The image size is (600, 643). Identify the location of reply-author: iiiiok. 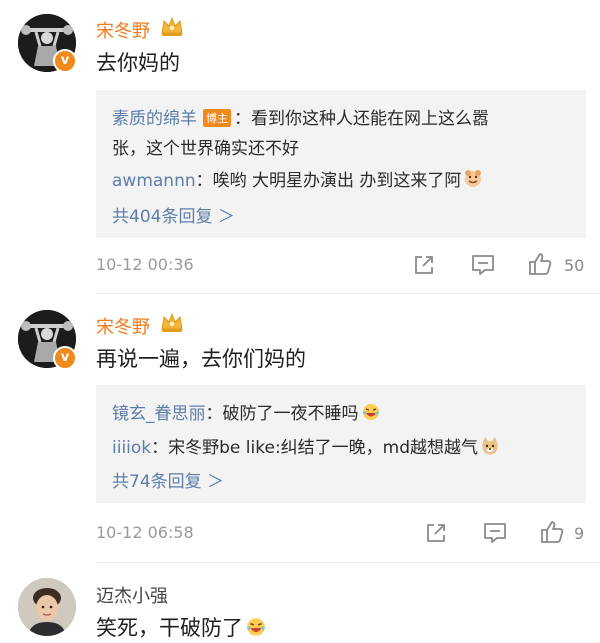
(131, 448).